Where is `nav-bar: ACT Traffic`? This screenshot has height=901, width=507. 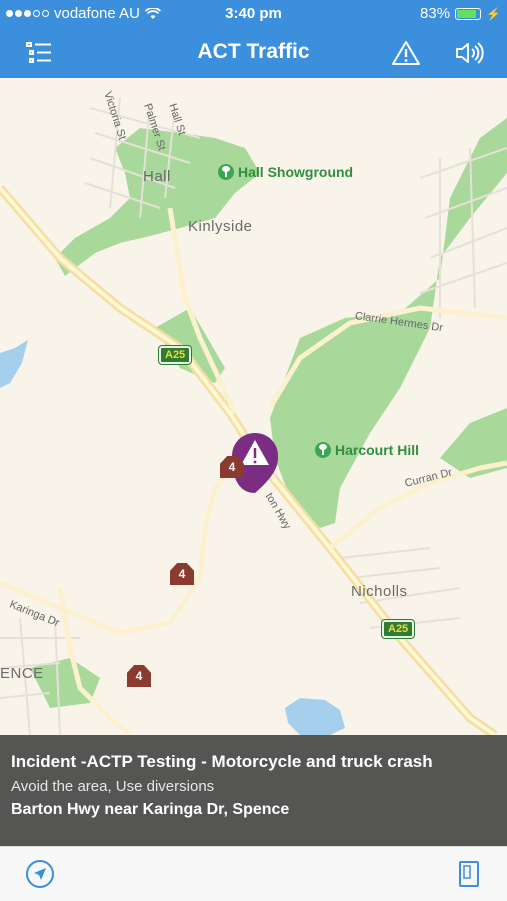
nav-bar: ACT Traffic is located at coordinates (253, 53).